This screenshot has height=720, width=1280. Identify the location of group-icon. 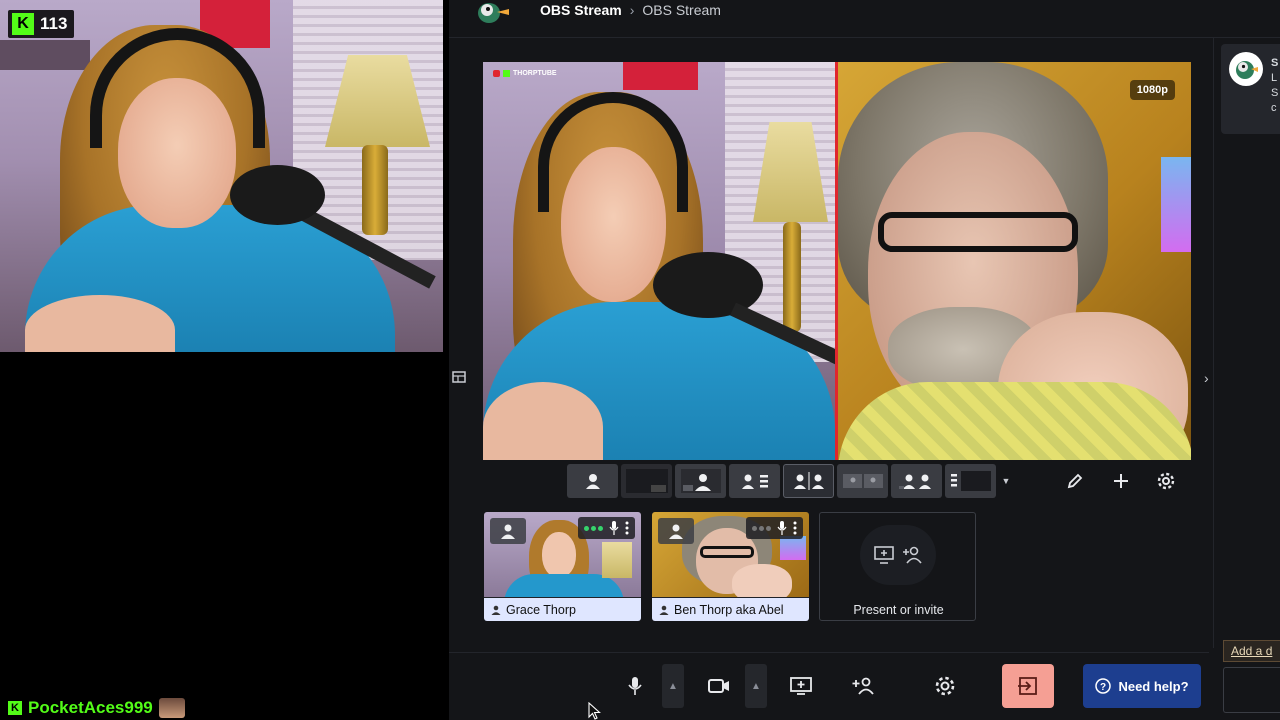
(914, 481).